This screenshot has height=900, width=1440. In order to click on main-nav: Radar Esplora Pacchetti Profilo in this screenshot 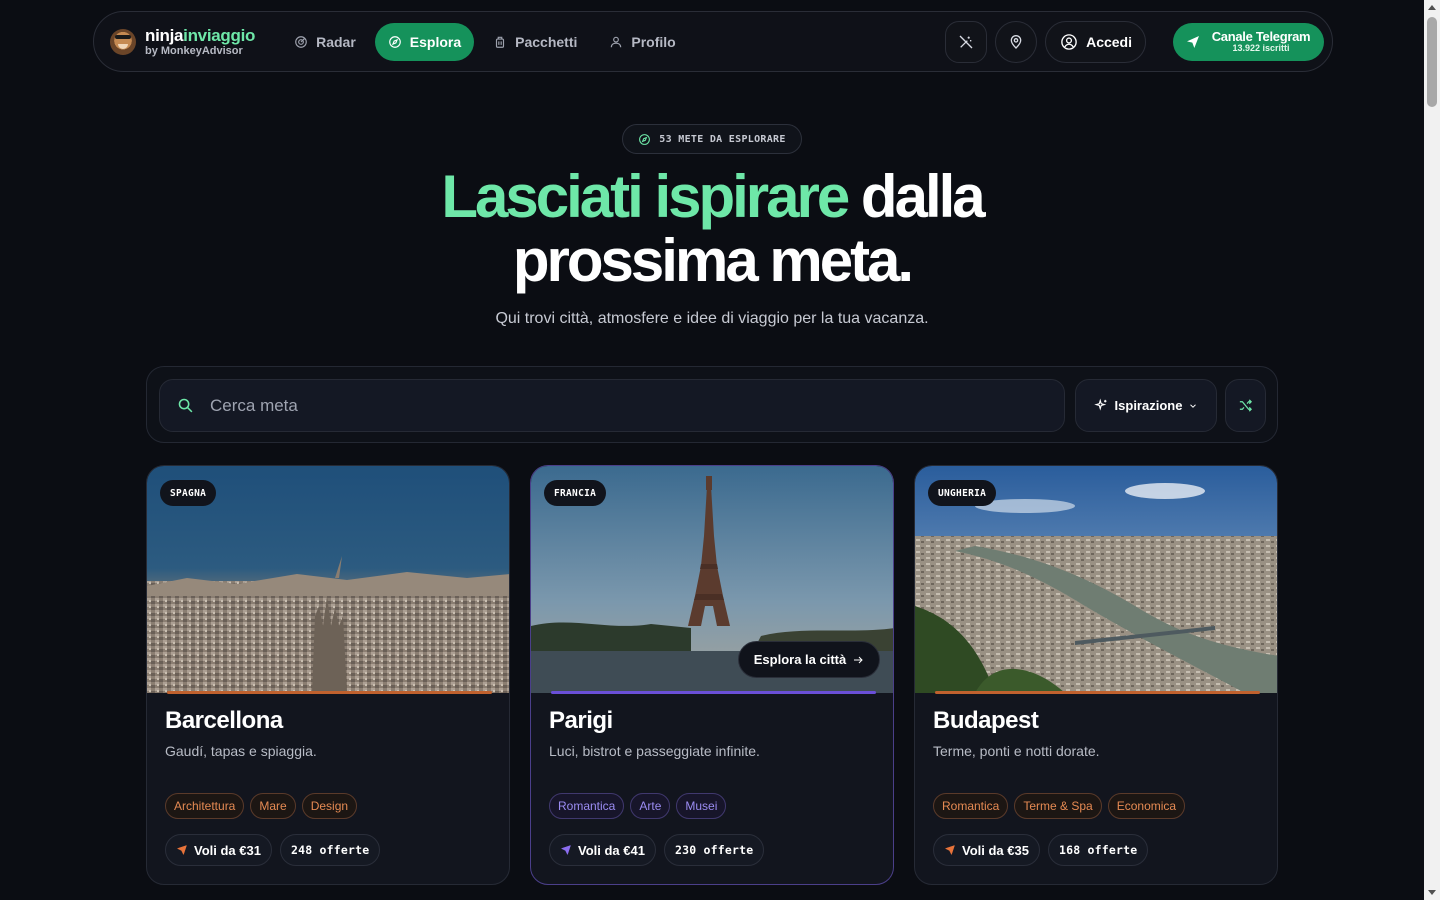, I will do `click(485, 41)`.